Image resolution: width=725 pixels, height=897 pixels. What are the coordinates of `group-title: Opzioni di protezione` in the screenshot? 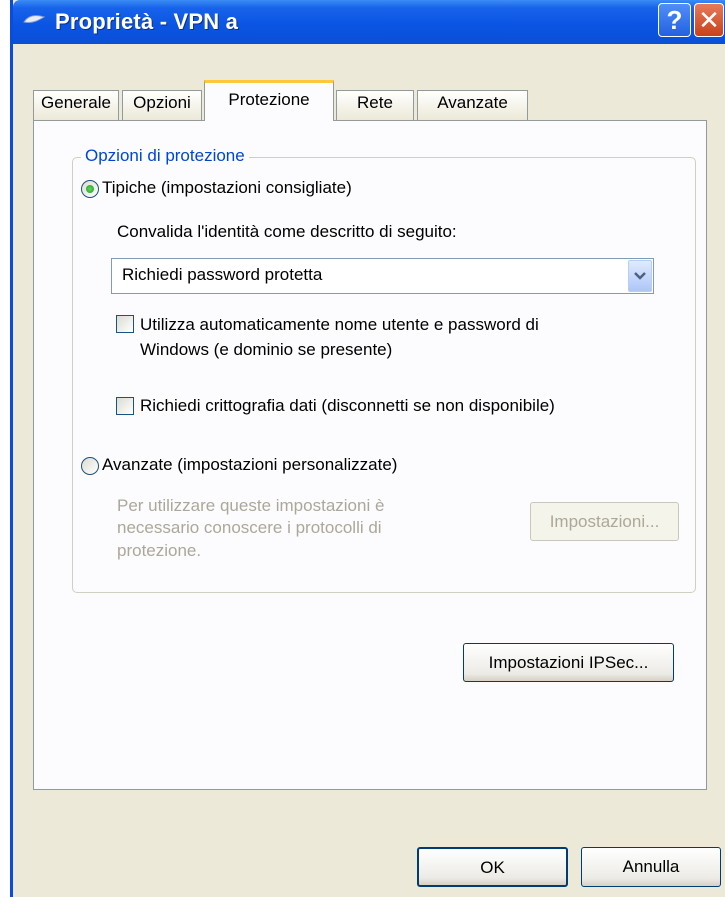 It's located at (165, 156).